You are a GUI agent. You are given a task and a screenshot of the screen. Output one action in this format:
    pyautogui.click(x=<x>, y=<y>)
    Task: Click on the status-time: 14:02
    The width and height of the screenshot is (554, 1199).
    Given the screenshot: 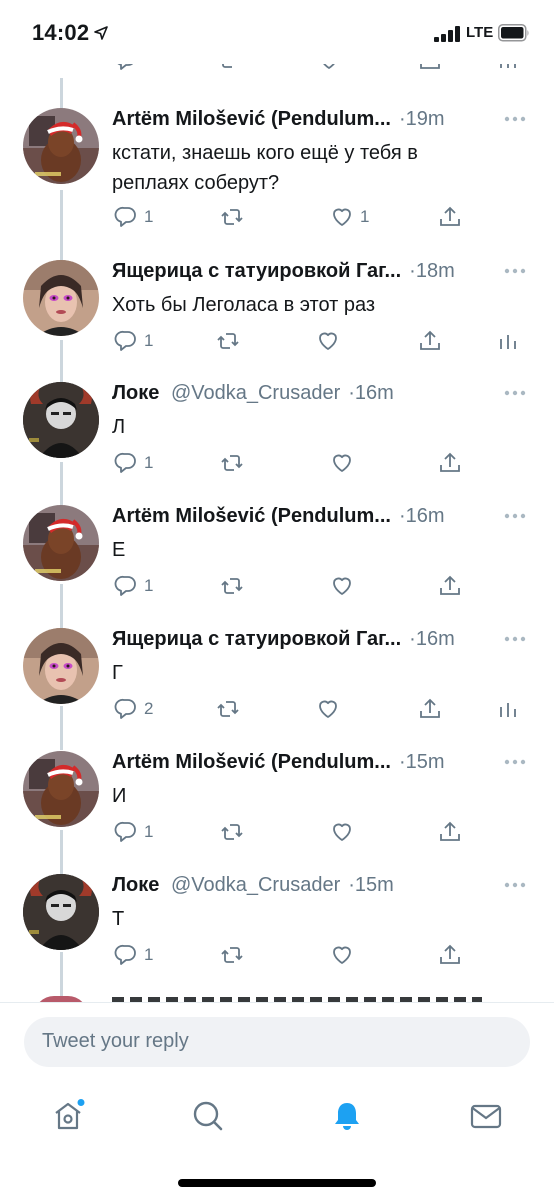 What is the action you would take?
    pyautogui.click(x=61, y=32)
    